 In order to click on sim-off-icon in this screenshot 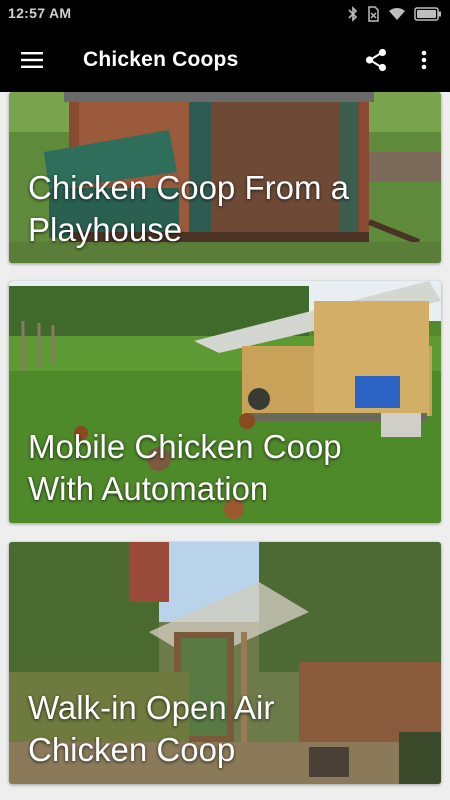, I will do `click(373, 14)`.